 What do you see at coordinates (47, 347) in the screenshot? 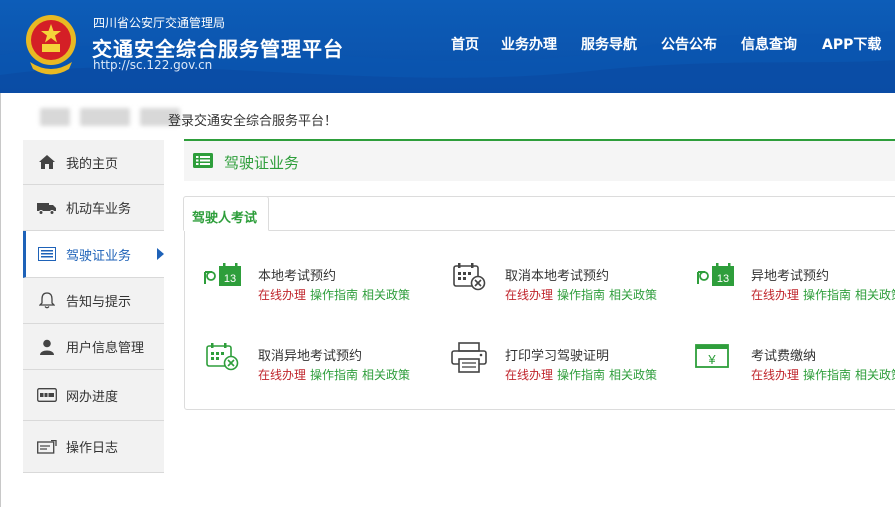
I see `user-icon` at bounding box center [47, 347].